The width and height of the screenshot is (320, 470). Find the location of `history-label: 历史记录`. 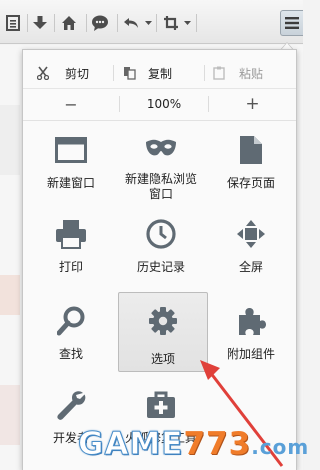

history-label: 历史记录 is located at coordinates (160, 267).